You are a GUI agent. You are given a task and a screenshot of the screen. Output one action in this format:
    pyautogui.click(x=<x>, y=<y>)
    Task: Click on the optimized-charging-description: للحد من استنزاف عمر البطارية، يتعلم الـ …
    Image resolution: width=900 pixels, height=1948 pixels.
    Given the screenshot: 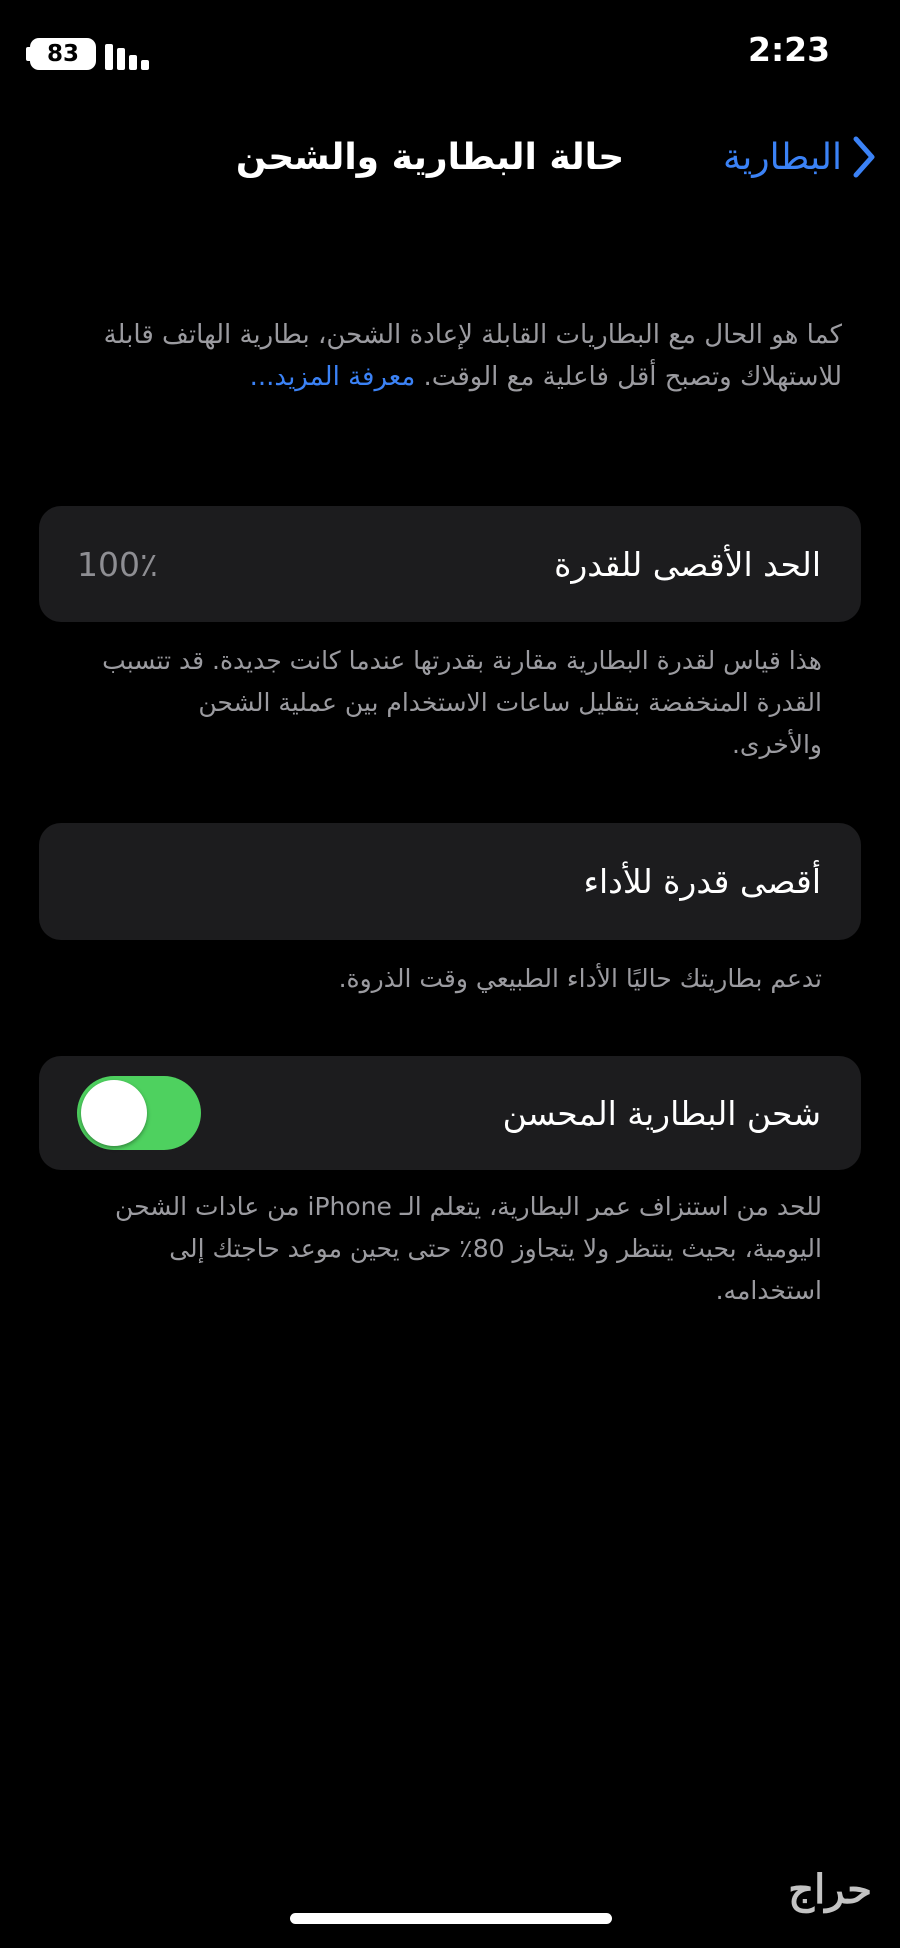 What is the action you would take?
    pyautogui.click(x=468, y=1248)
    